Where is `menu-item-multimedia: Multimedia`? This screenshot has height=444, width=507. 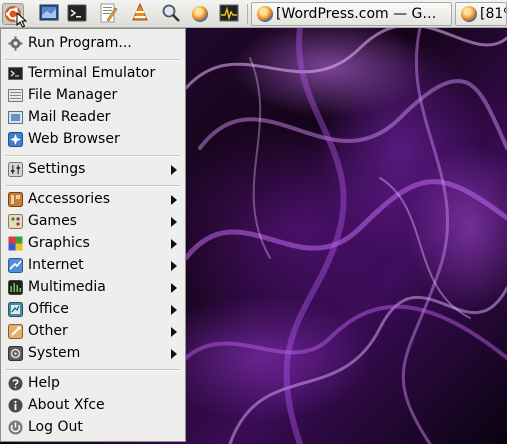 menu-item-multimedia: Multimedia is located at coordinates (93, 288).